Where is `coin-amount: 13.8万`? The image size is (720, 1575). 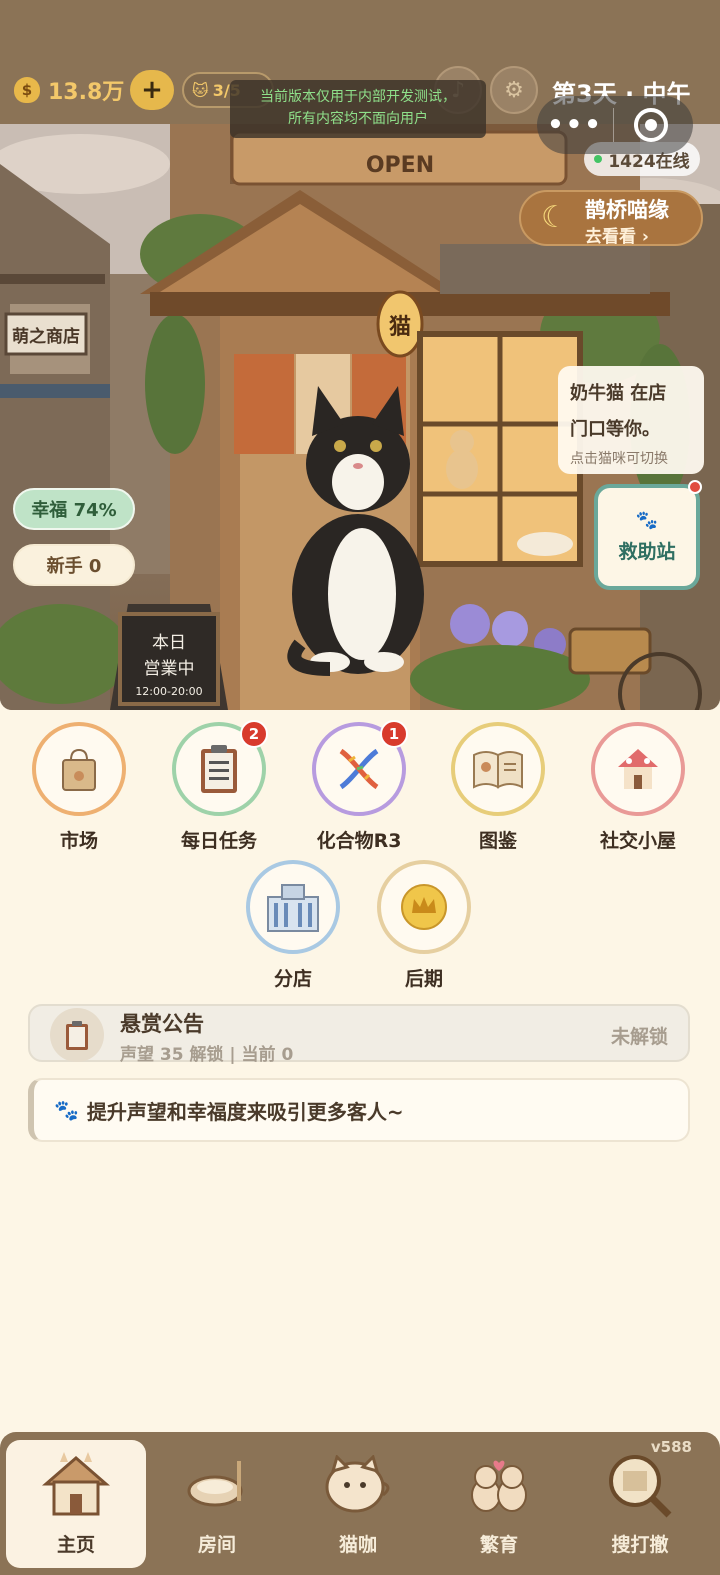 coin-amount: 13.8万 is located at coordinates (86, 92).